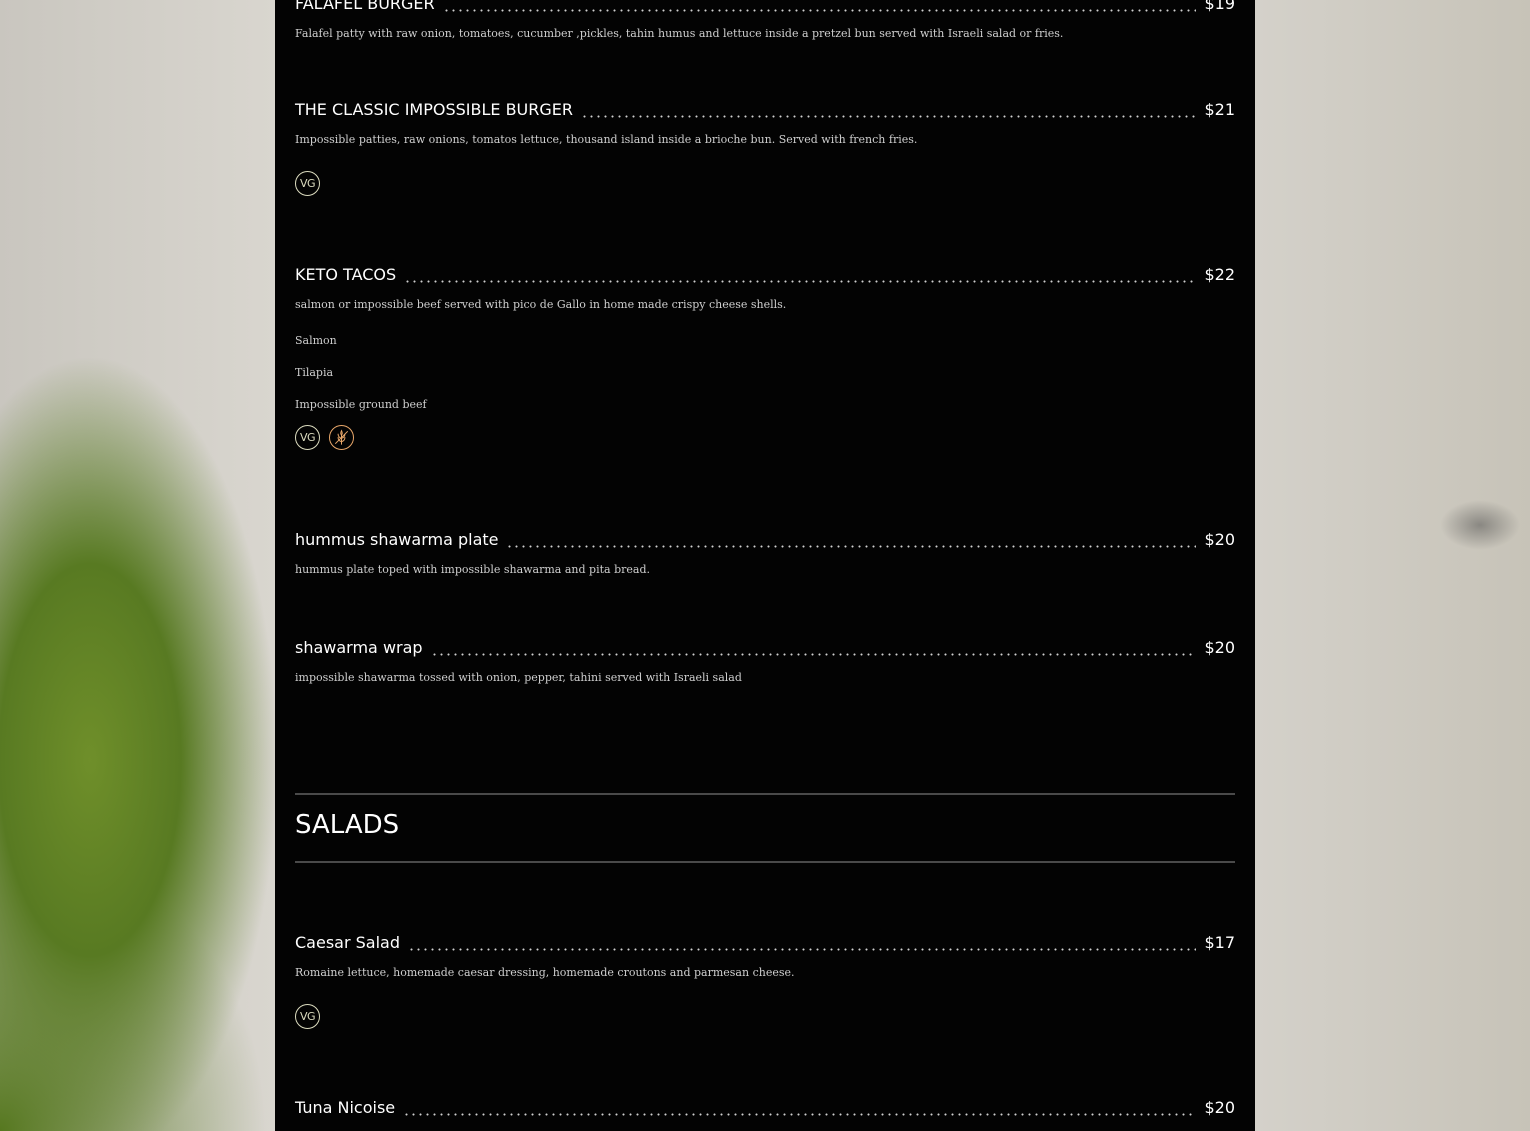  Describe the element at coordinates (765, 1111) in the screenshot. I see `menu-item: Tuna Nicoise $20` at that location.